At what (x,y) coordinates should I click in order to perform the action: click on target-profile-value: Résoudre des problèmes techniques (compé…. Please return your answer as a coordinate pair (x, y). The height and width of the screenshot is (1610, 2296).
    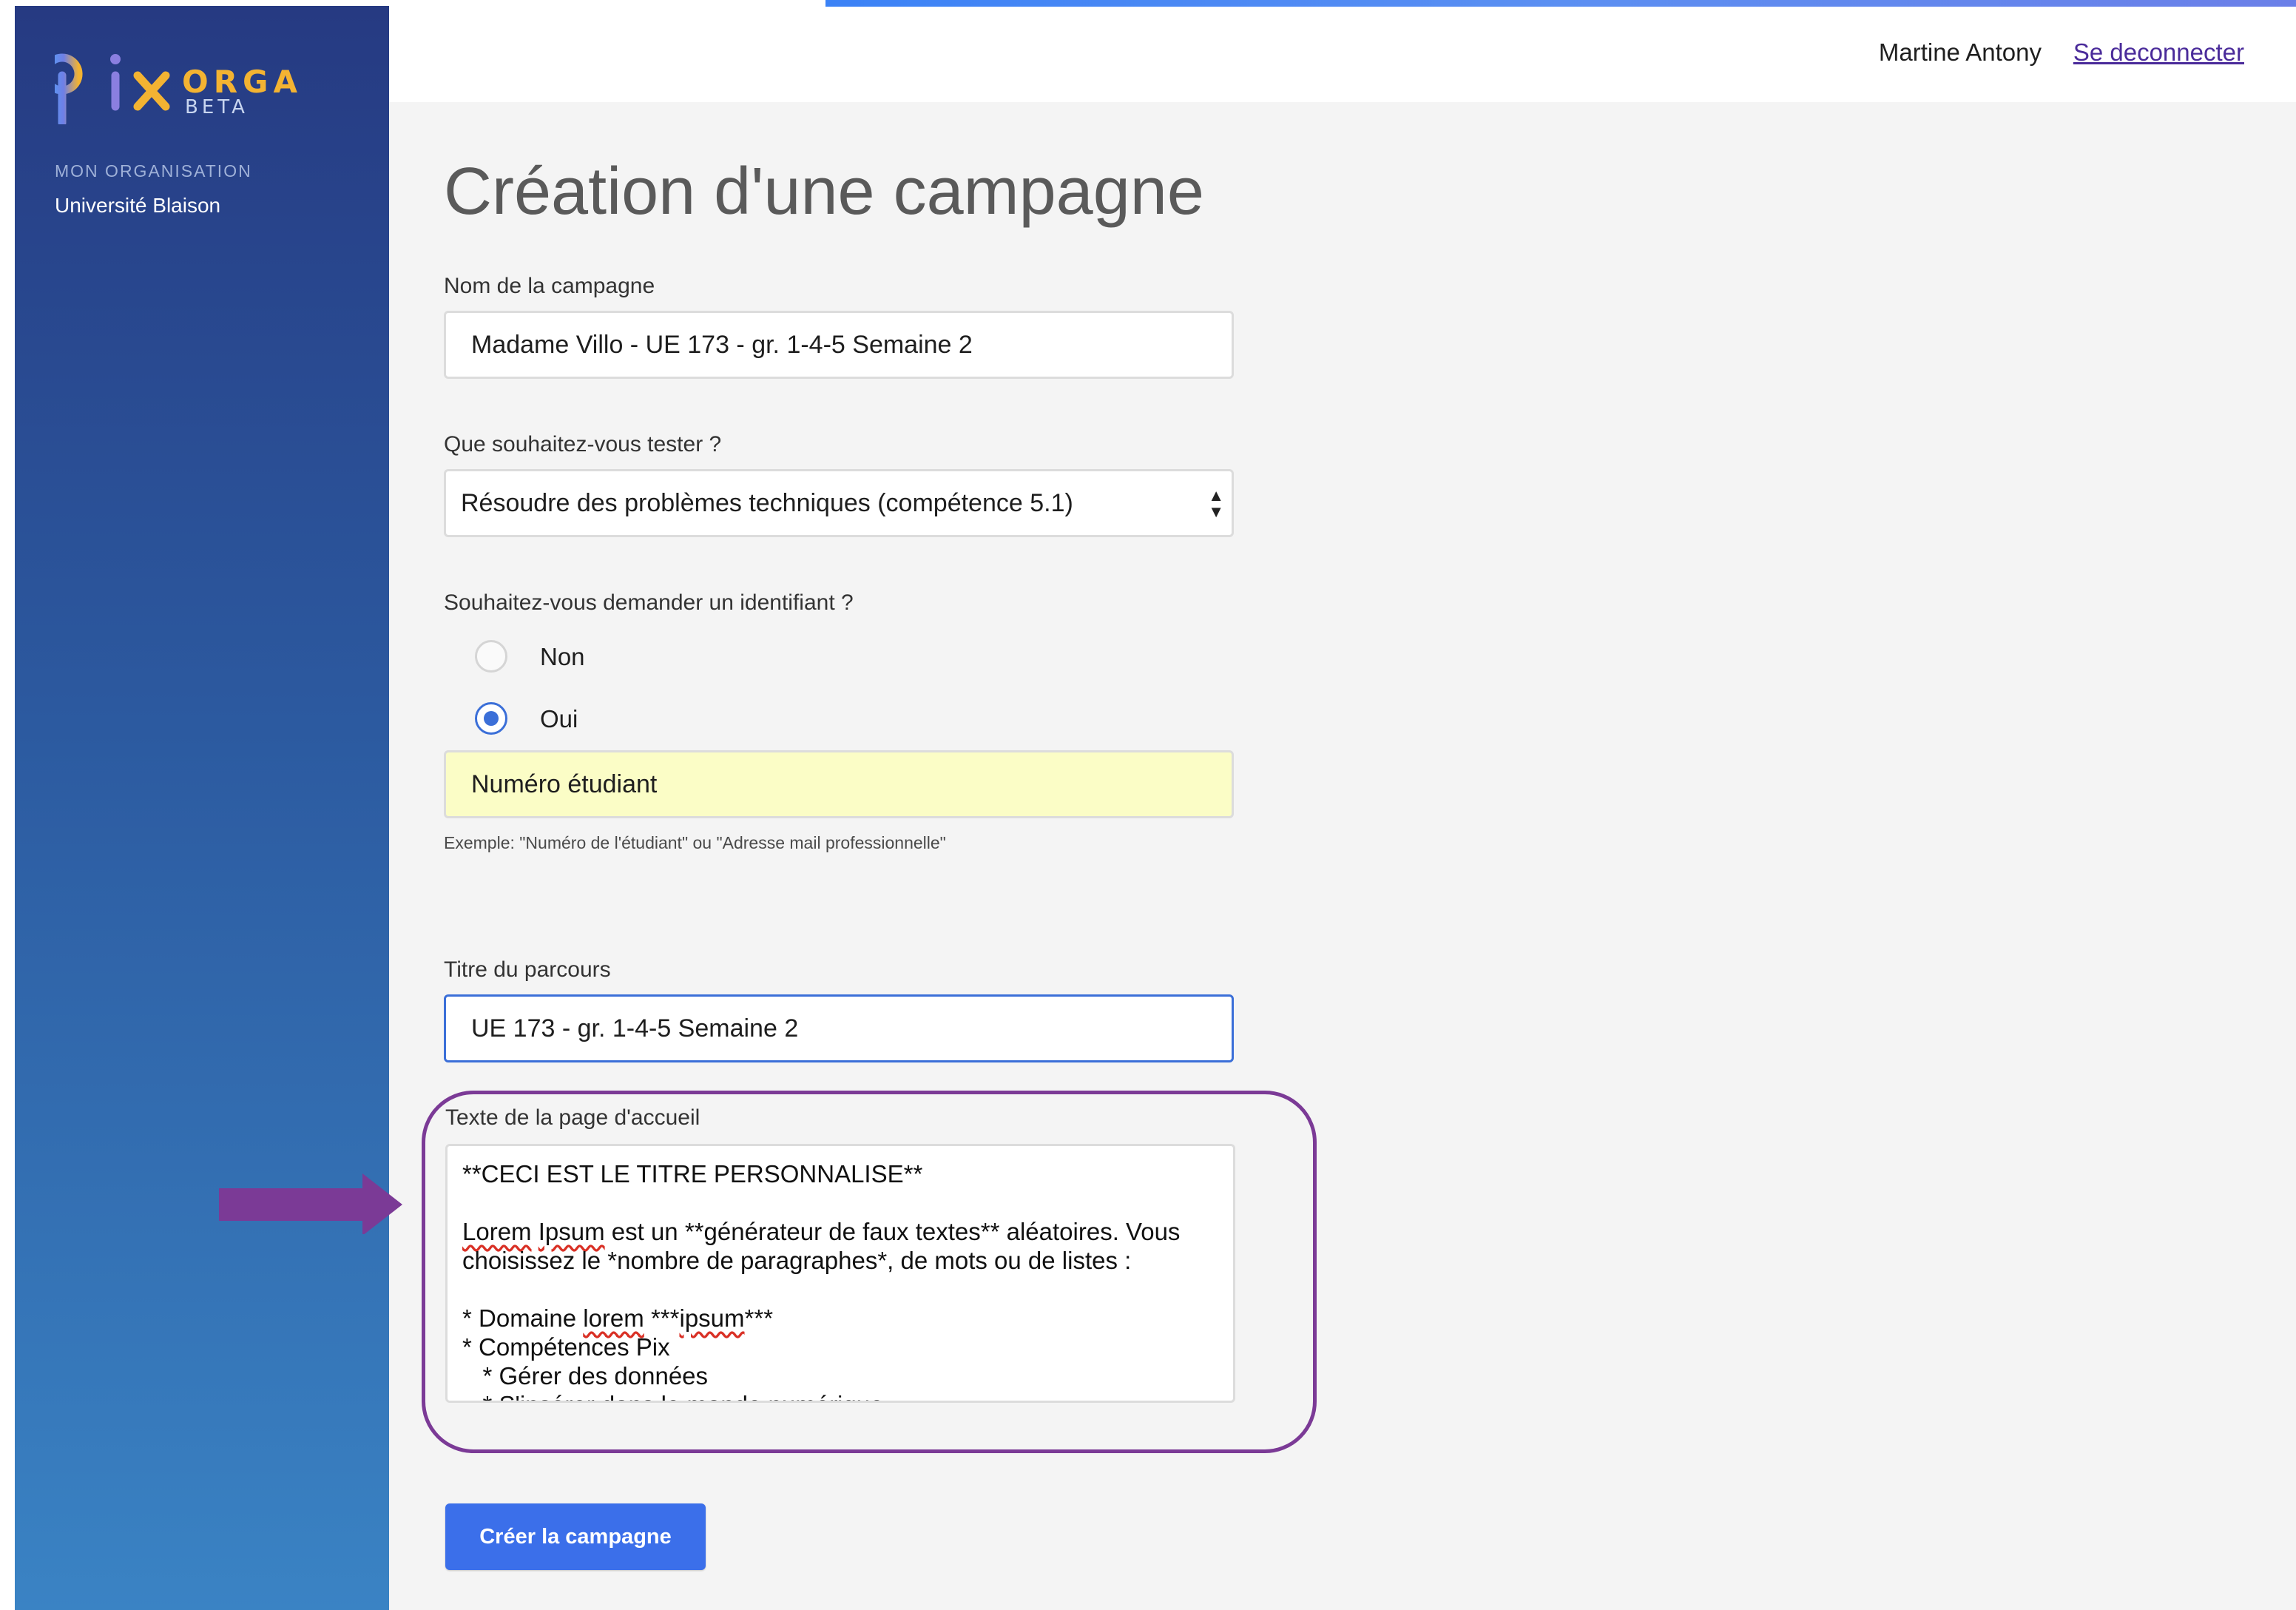
    Looking at the image, I should click on (767, 503).